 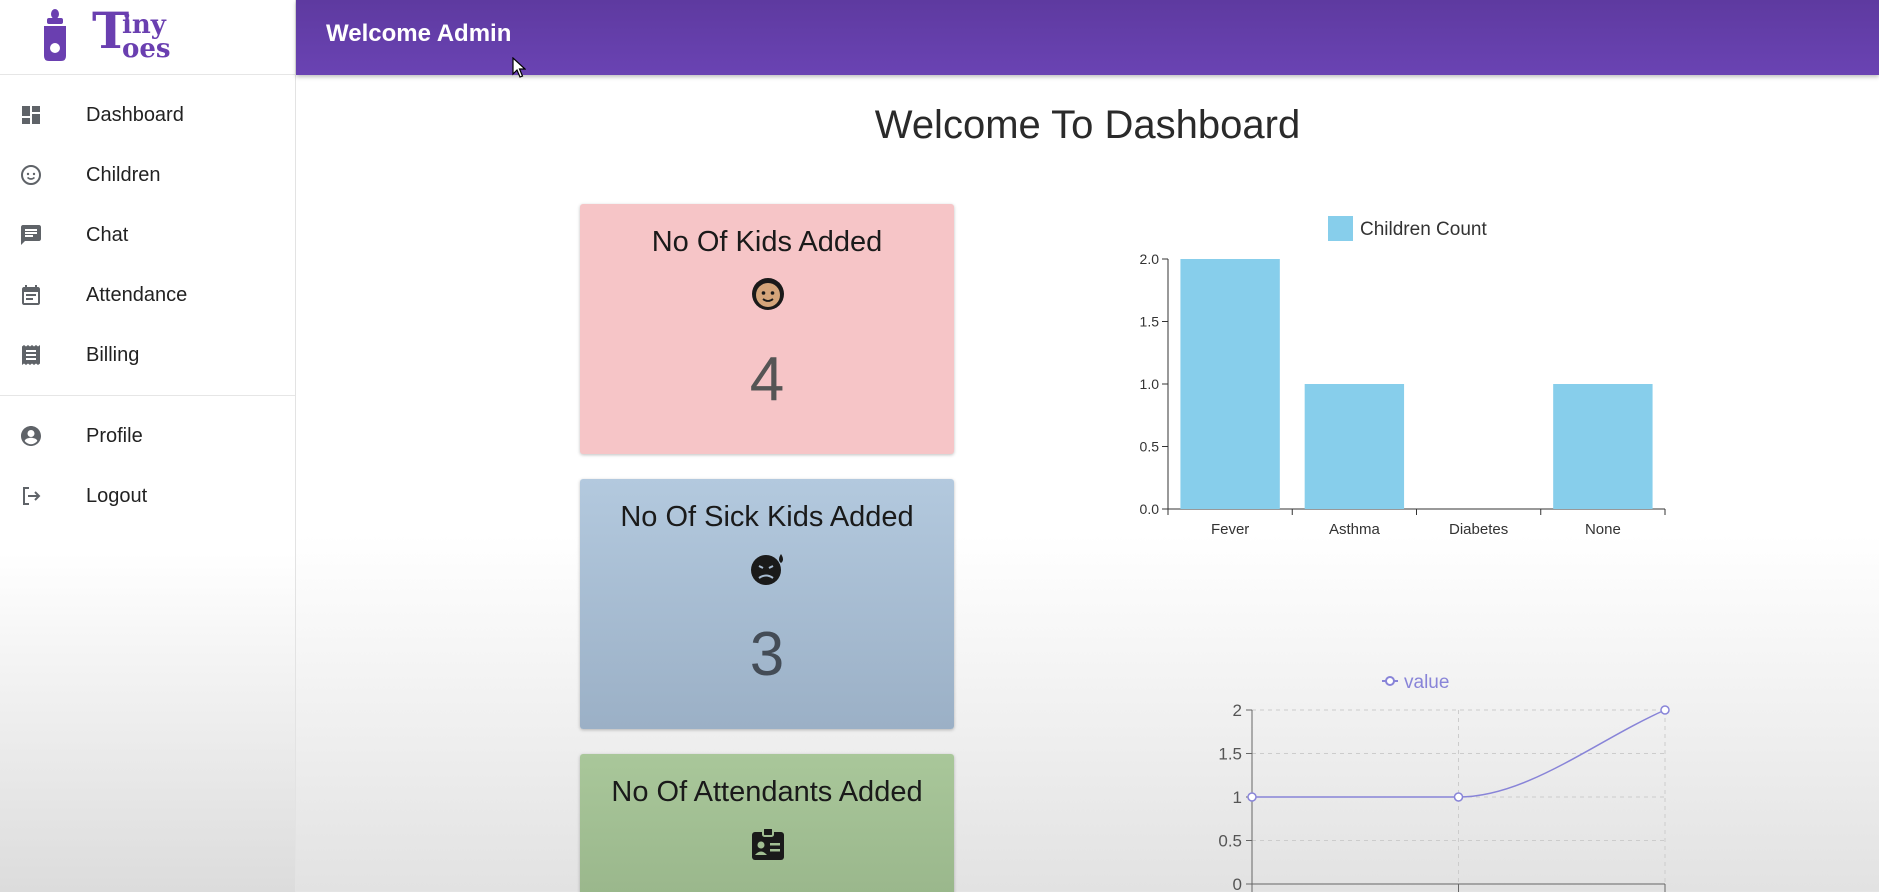 What do you see at coordinates (767, 792) in the screenshot?
I see `card-title: No Of Attendants Added` at bounding box center [767, 792].